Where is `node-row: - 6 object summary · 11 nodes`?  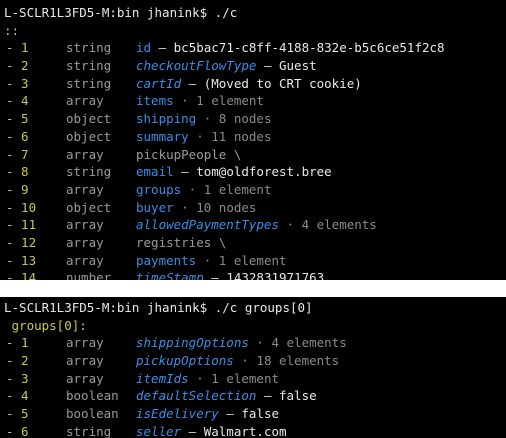 node-row: - 6 object summary · 11 nodes is located at coordinates (255, 137).